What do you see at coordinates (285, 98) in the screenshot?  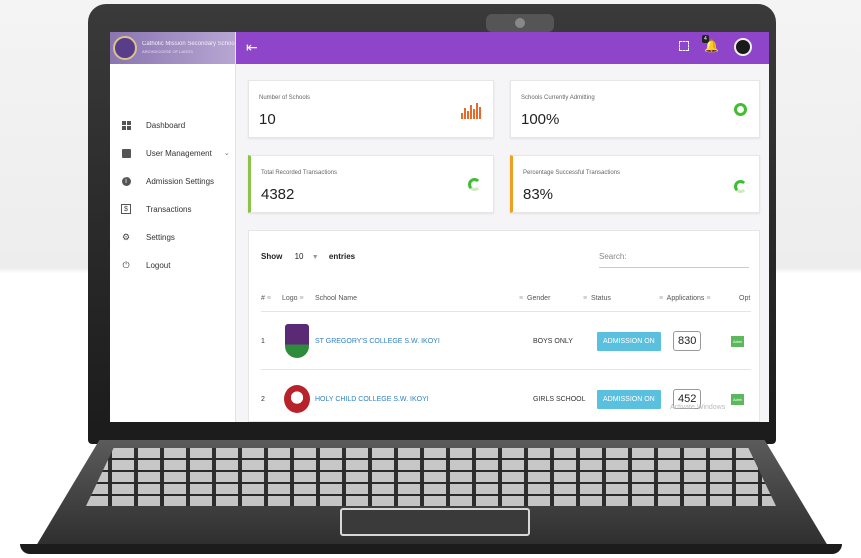 I see `stat-label: Number of Schools` at bounding box center [285, 98].